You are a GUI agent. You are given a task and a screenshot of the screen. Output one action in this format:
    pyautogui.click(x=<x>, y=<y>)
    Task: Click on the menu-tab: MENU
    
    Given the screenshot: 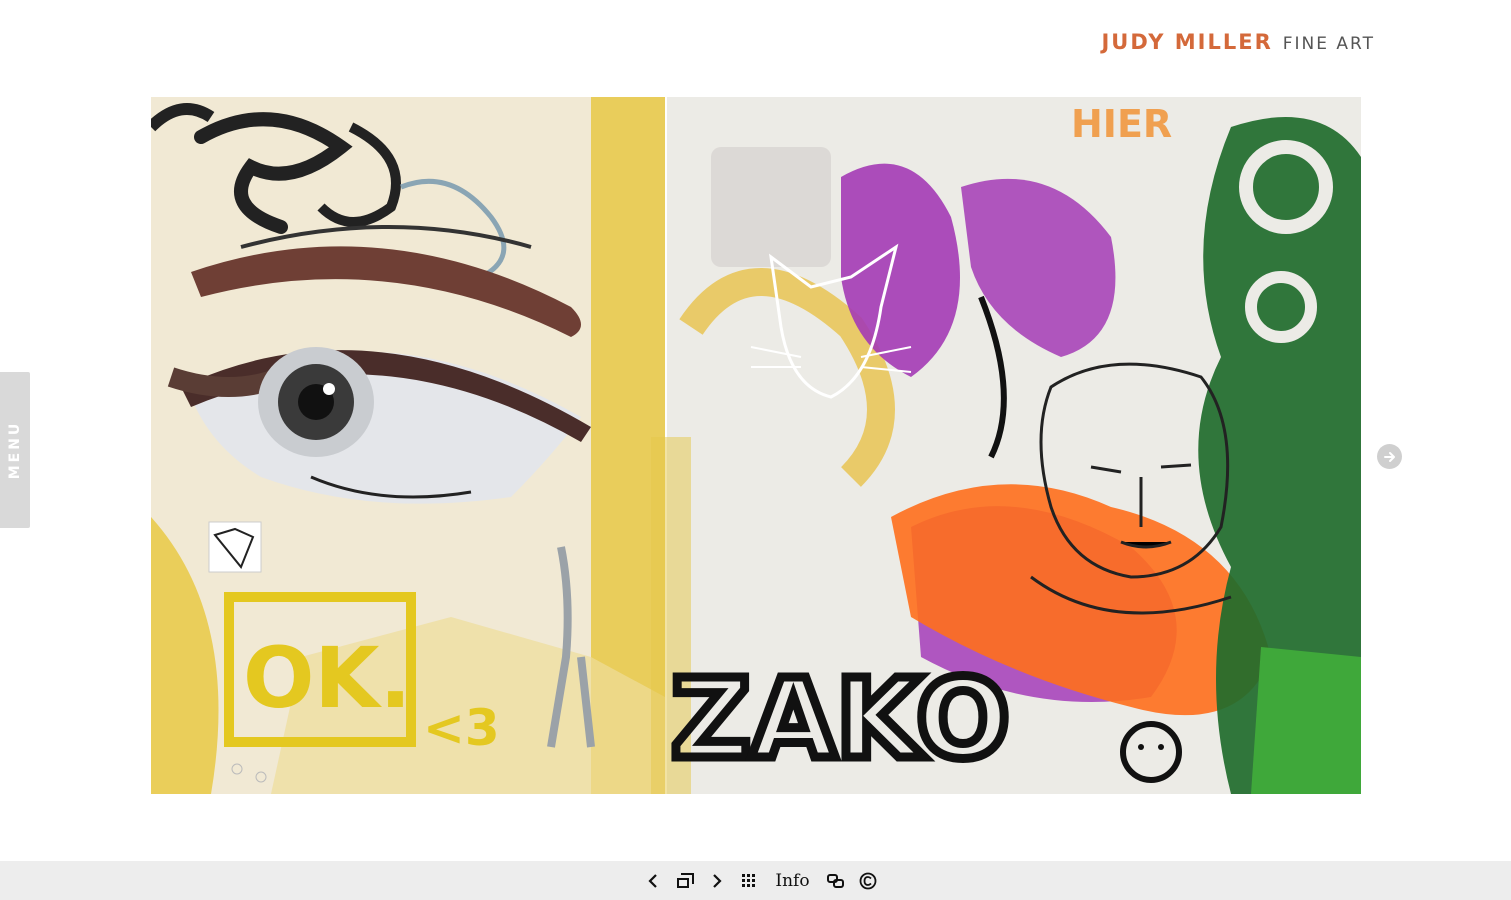 What is the action you would take?
    pyautogui.click(x=15, y=450)
    